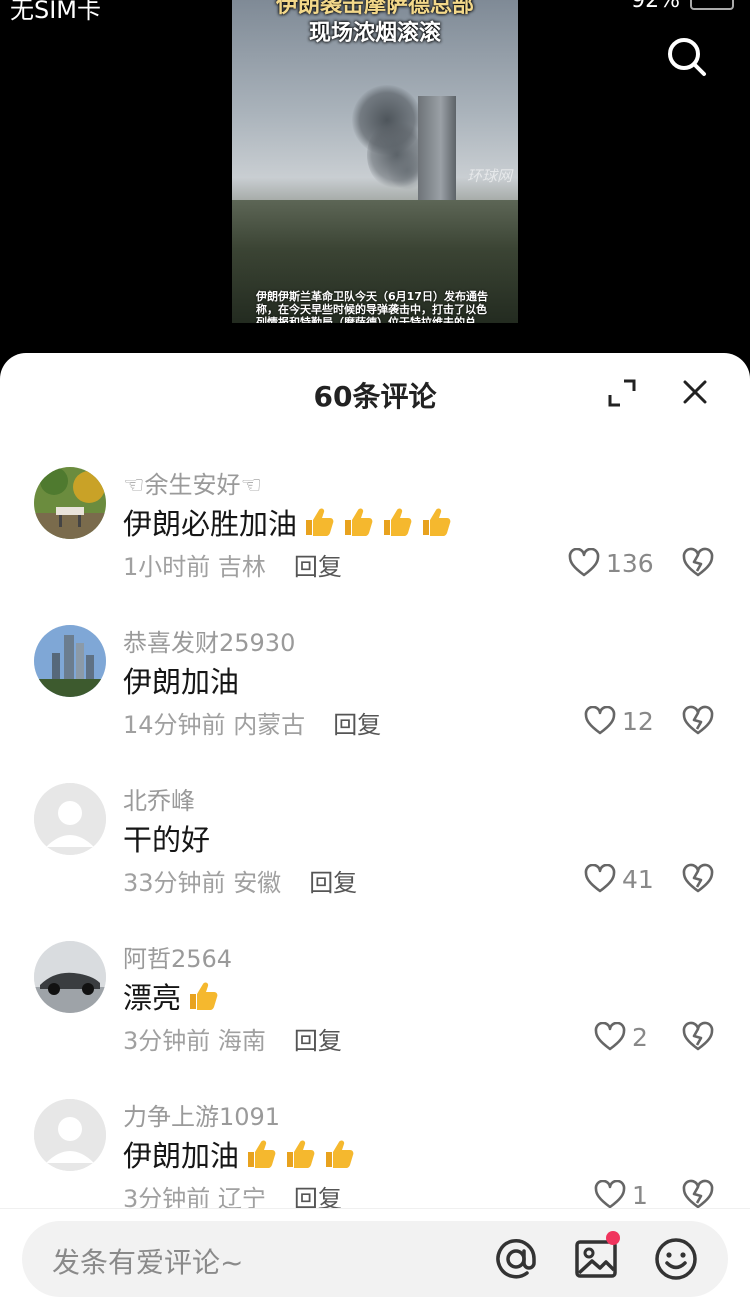 This screenshot has height=1307, width=750. I want to click on comment-location: 内蒙古, so click(269, 725).